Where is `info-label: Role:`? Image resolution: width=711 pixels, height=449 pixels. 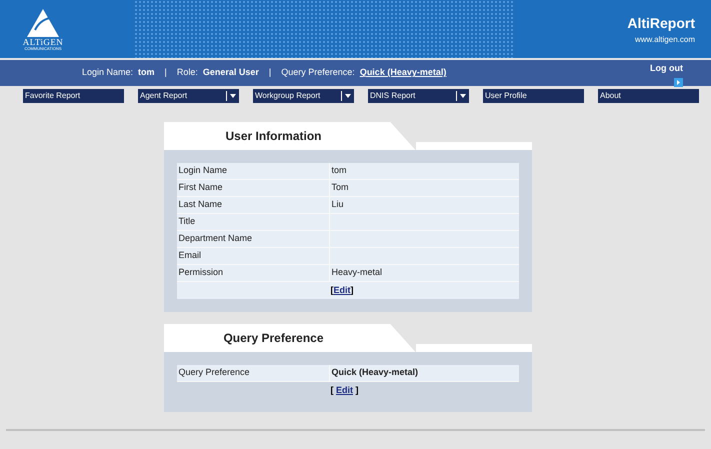 info-label: Role: is located at coordinates (187, 73).